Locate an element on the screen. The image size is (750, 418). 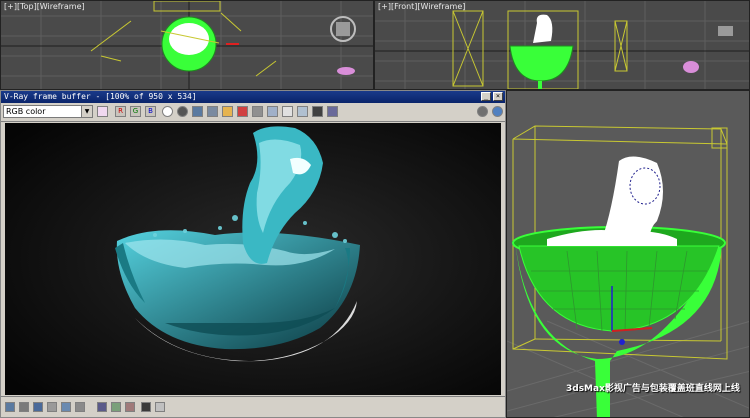
track-mouse-icon is located at coordinates (272, 111).